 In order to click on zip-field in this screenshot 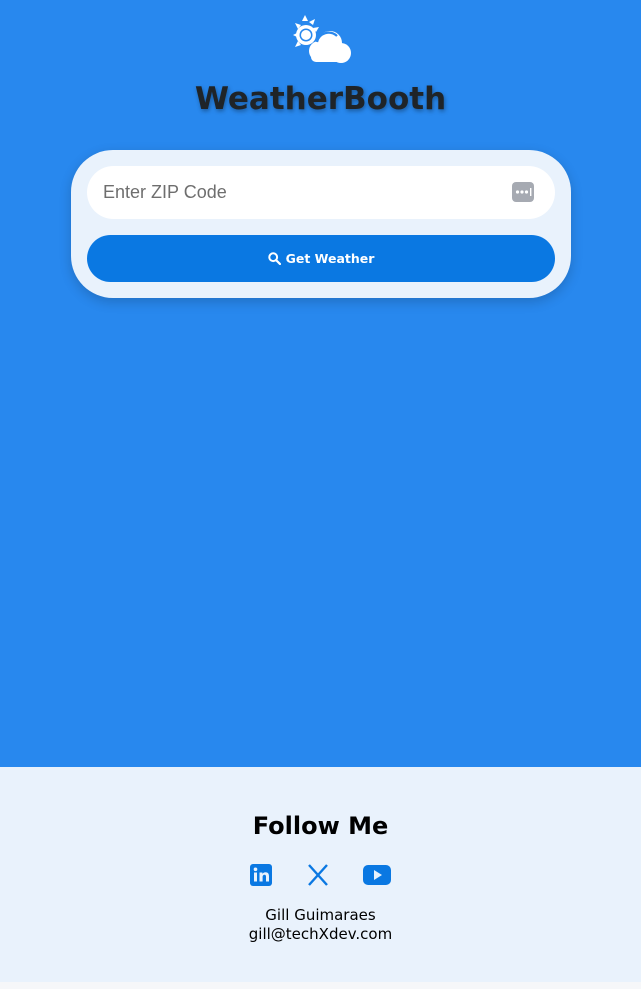, I will do `click(321, 192)`.